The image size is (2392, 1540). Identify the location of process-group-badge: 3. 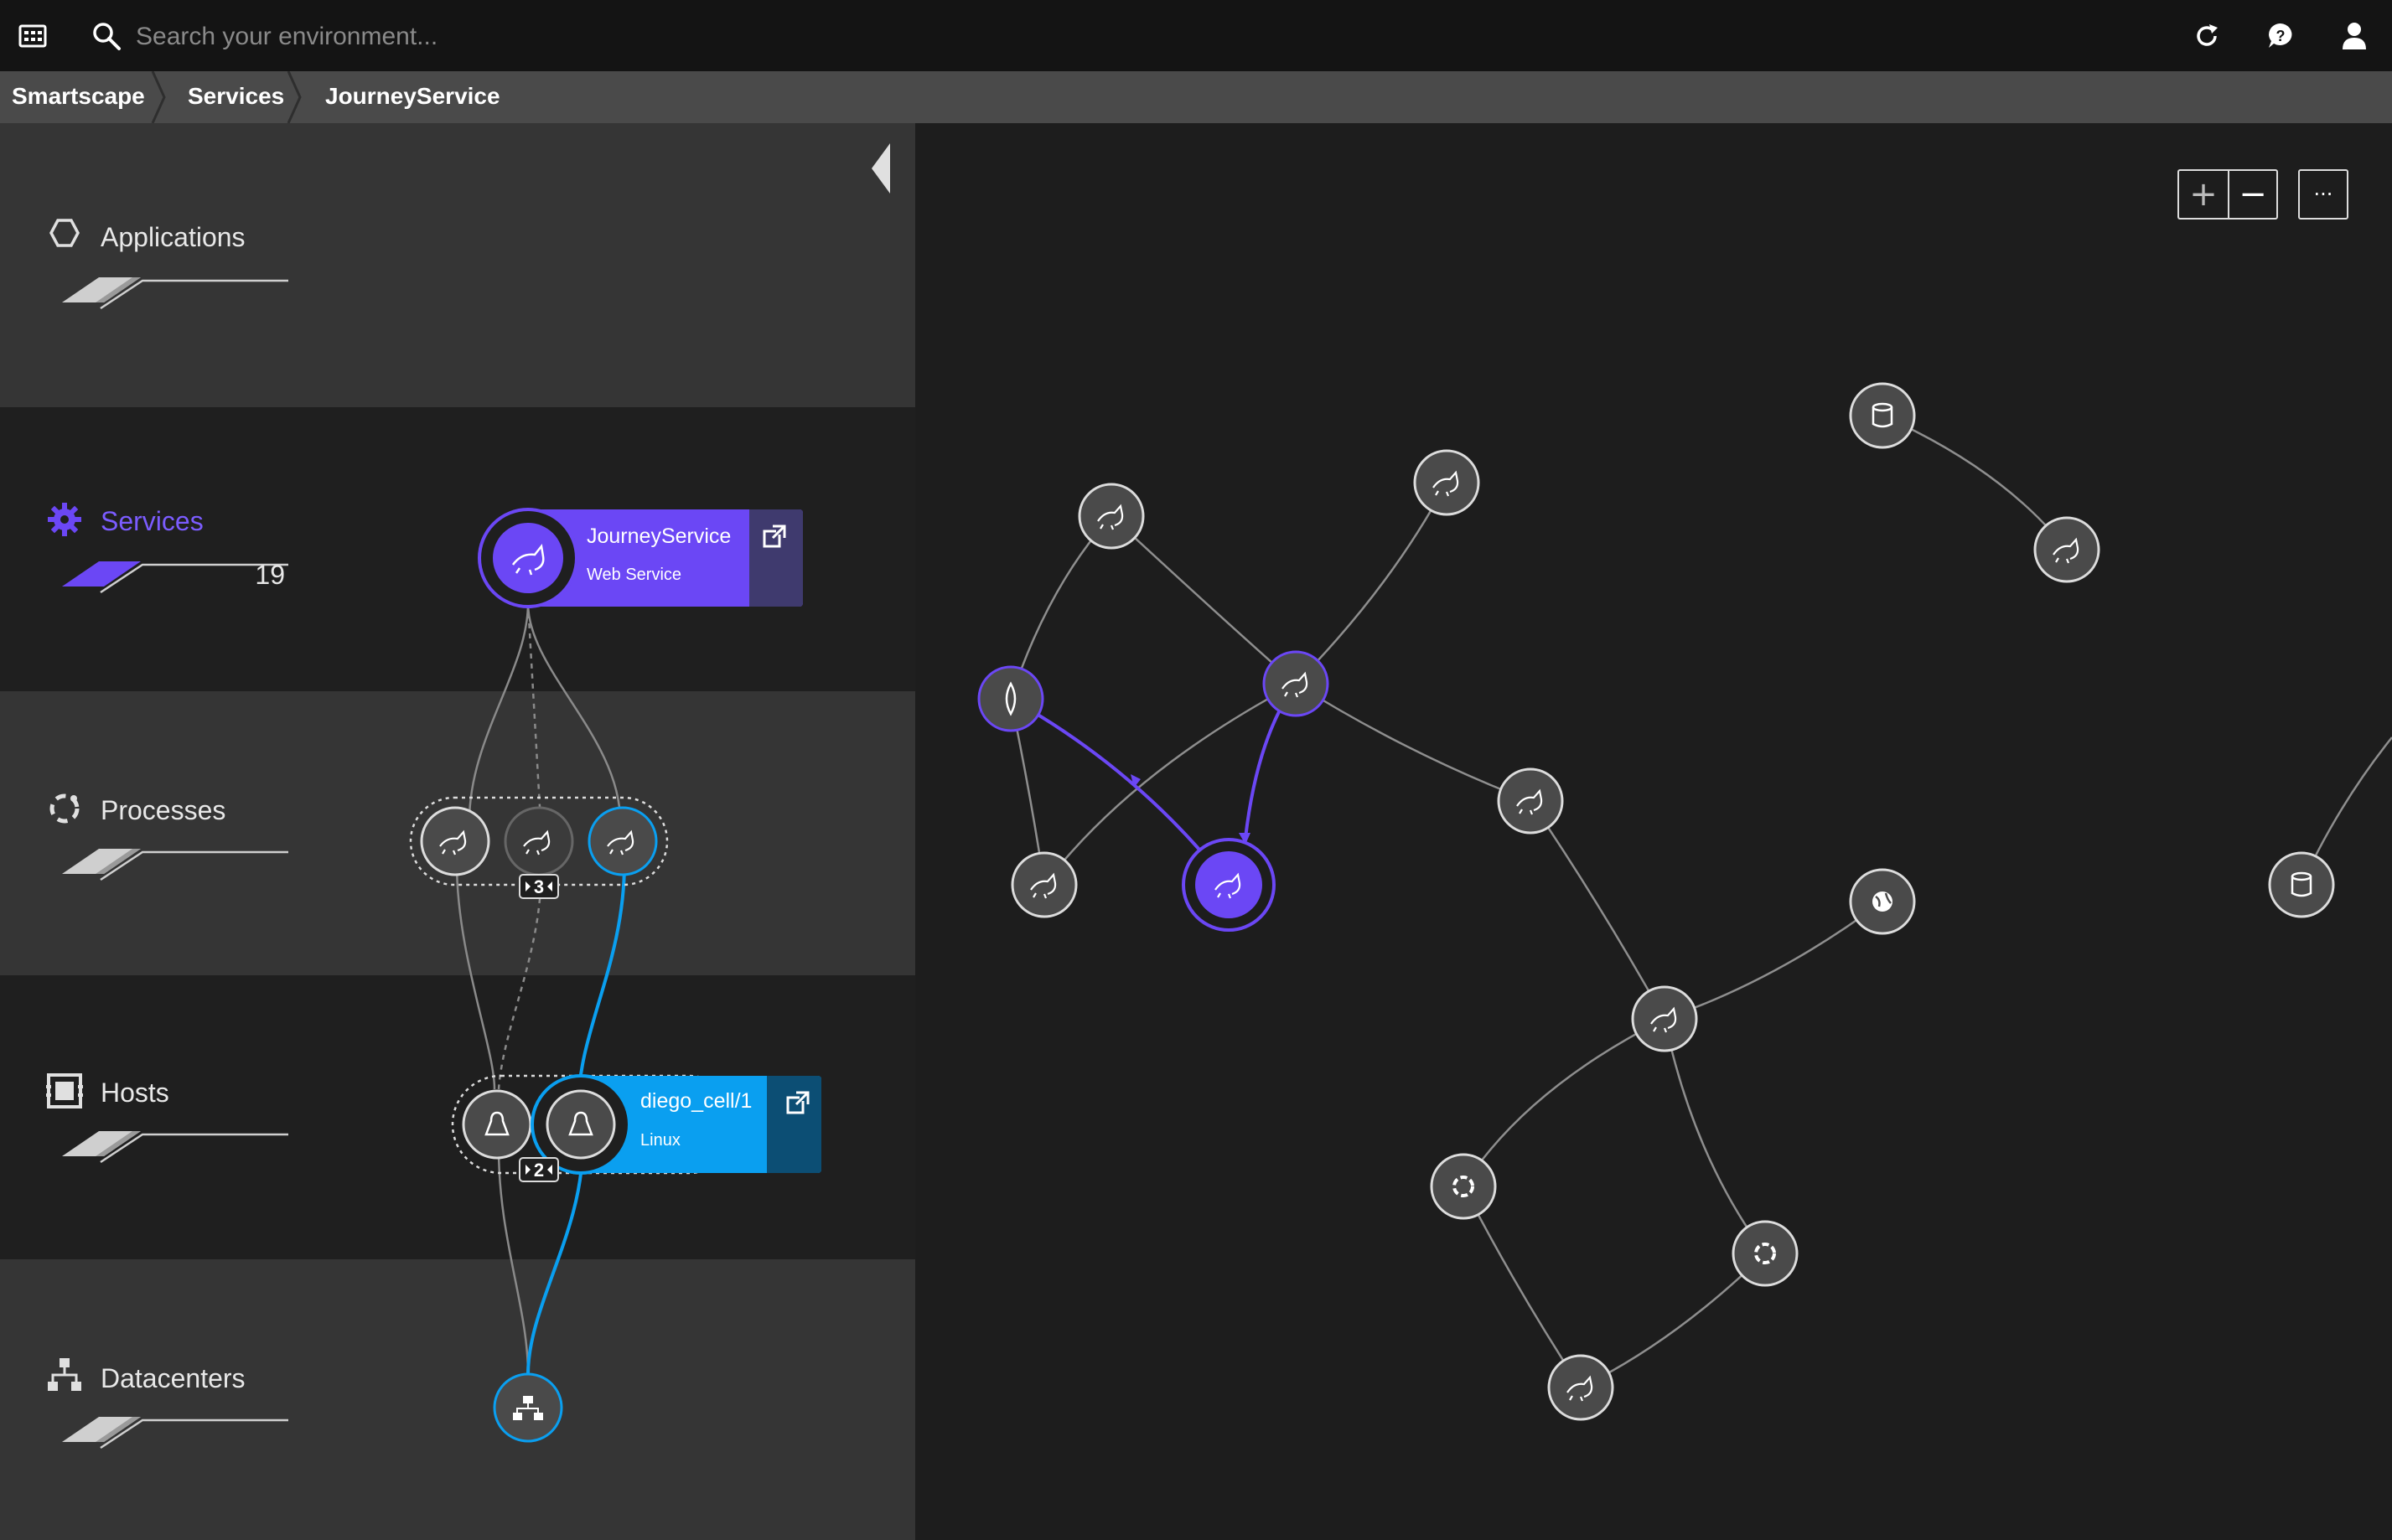
(539, 886).